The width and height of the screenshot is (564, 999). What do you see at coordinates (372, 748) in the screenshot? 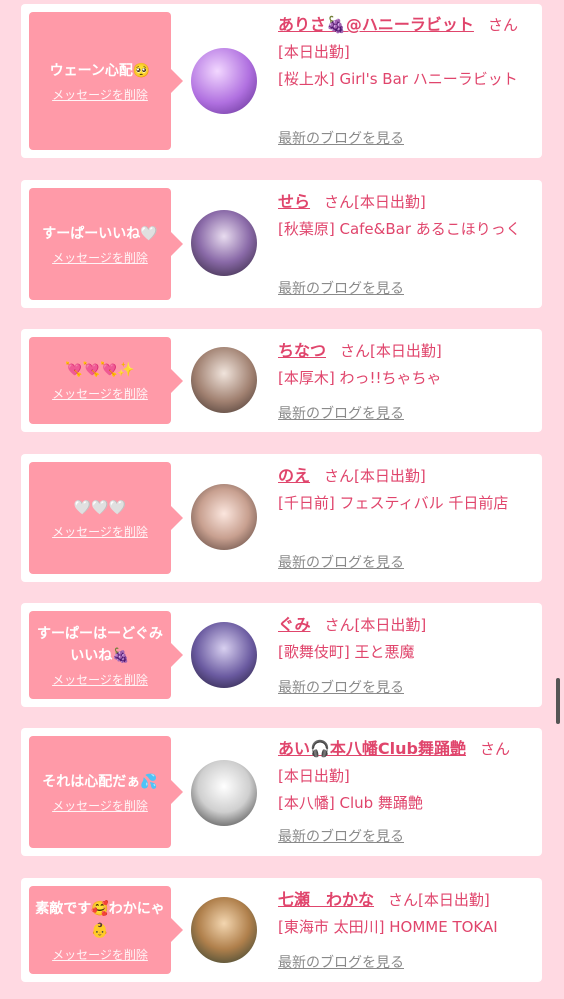
I see `cast-name-link: あい🎧本八幡Club舞踊艶` at bounding box center [372, 748].